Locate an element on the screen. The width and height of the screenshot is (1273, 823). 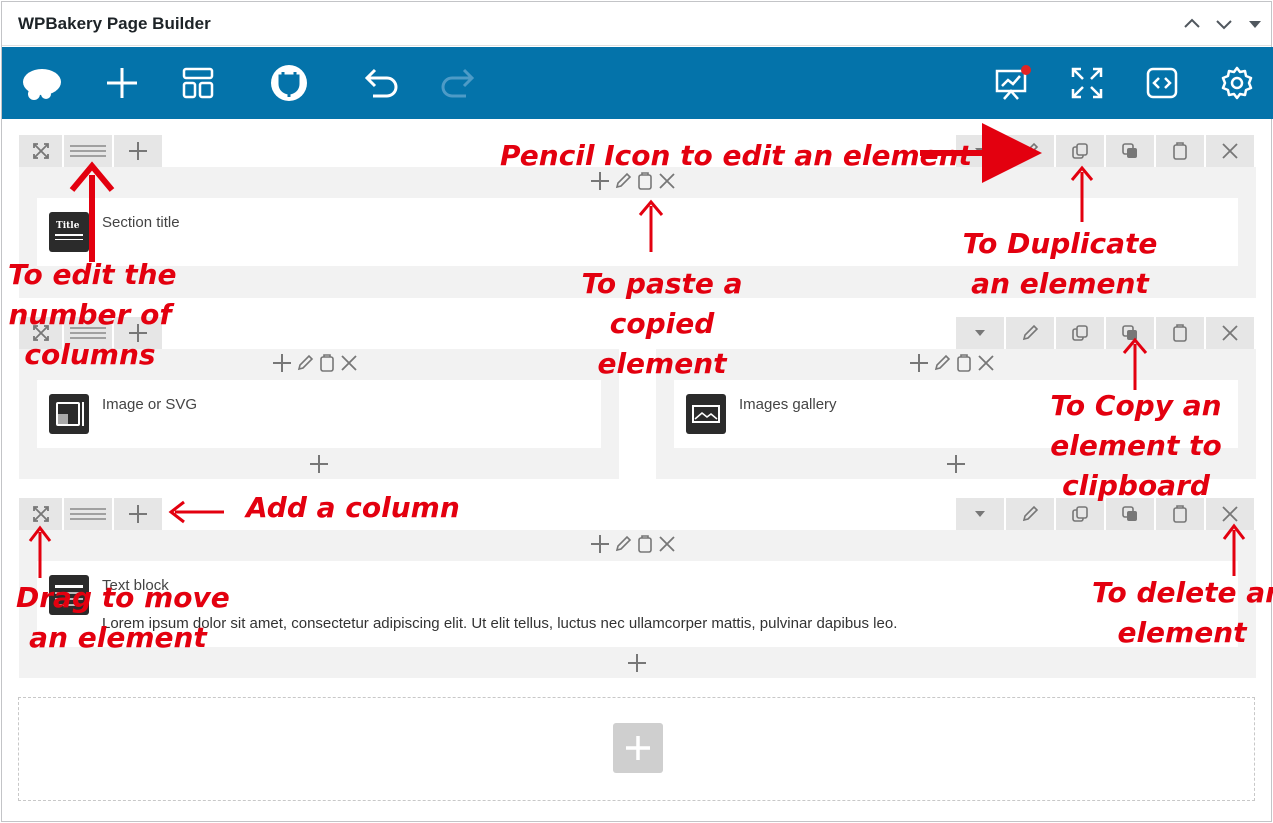
templates-button is located at coordinates (198, 83).